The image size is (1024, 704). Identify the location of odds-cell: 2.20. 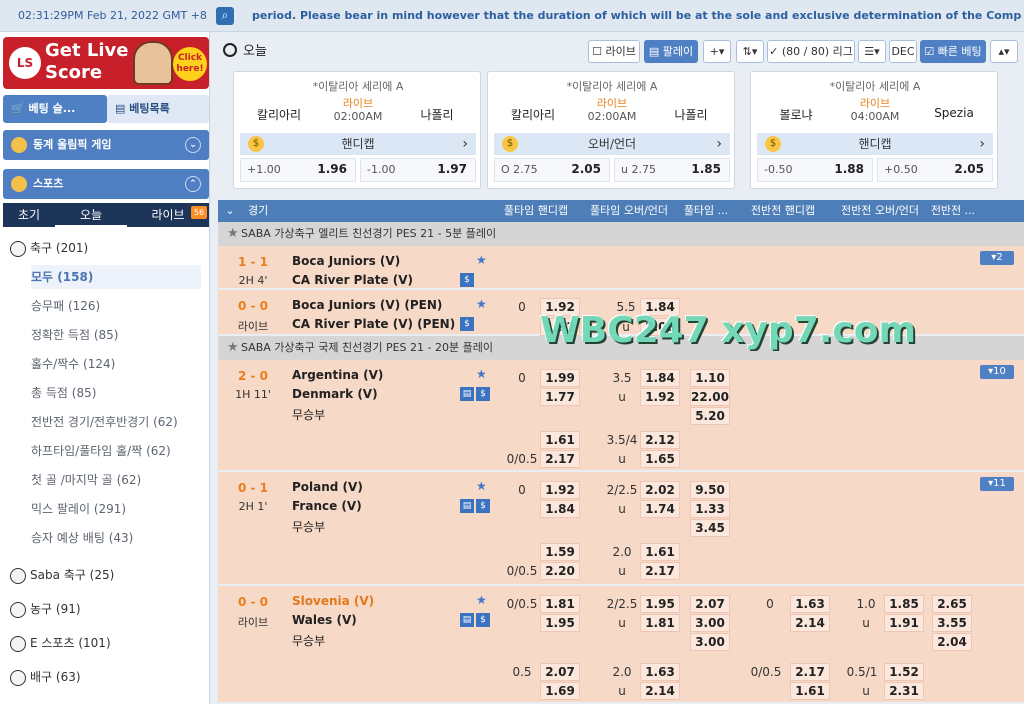
(560, 571).